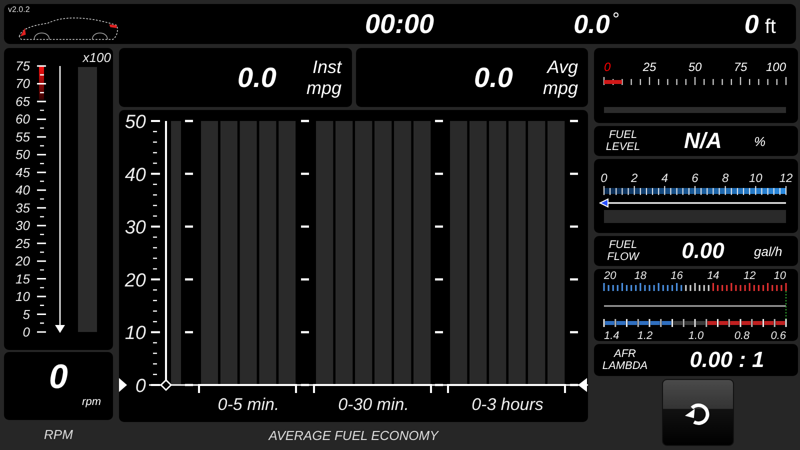  What do you see at coordinates (135, 175) in the screenshot?
I see `tick-label: 40` at bounding box center [135, 175].